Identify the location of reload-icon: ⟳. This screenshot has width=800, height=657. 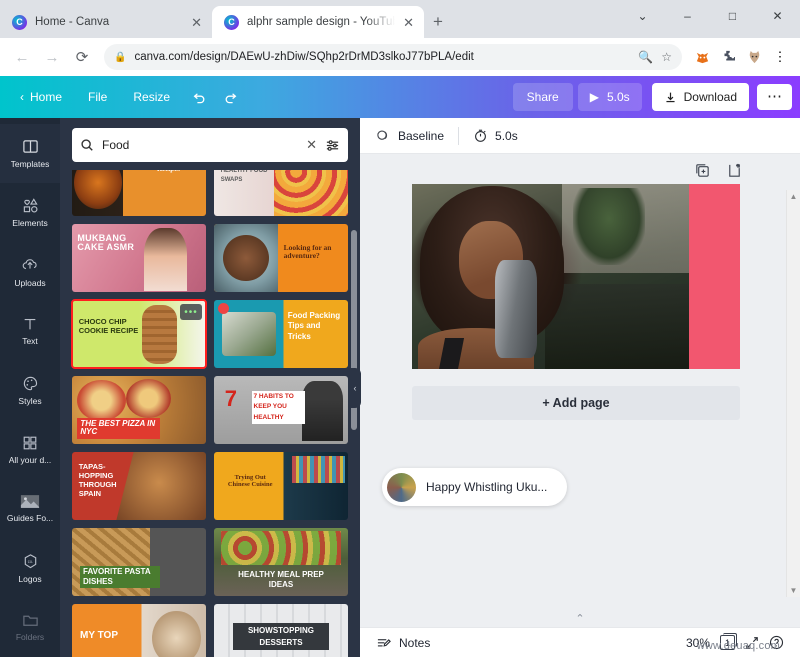
(82, 57).